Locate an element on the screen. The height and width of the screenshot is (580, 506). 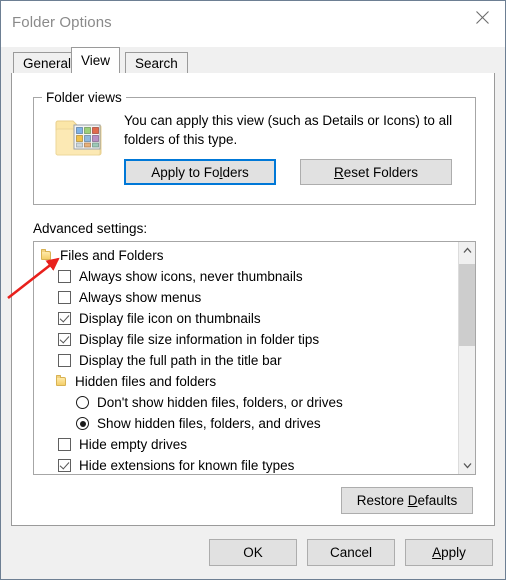
list-item: Hide extensions for known file types is located at coordinates (245, 464).